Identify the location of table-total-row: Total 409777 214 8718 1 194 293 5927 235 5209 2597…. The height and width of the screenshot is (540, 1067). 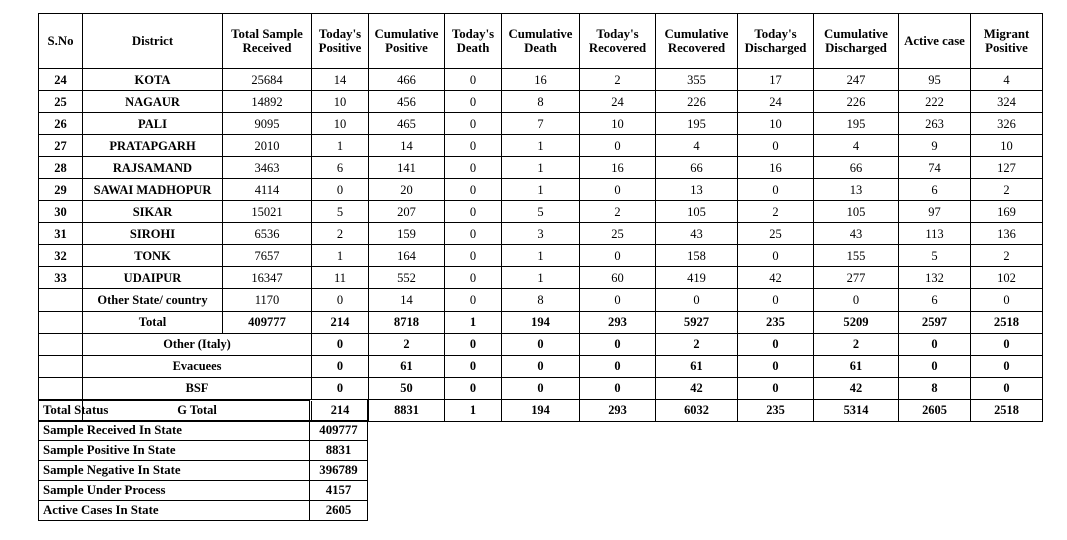
(540, 322).